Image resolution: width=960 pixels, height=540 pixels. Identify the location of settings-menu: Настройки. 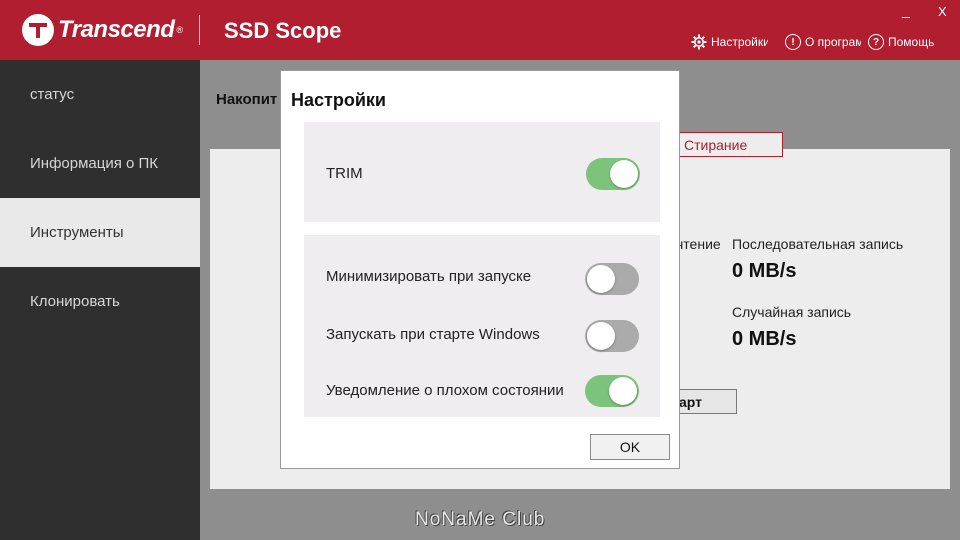
(729, 42).